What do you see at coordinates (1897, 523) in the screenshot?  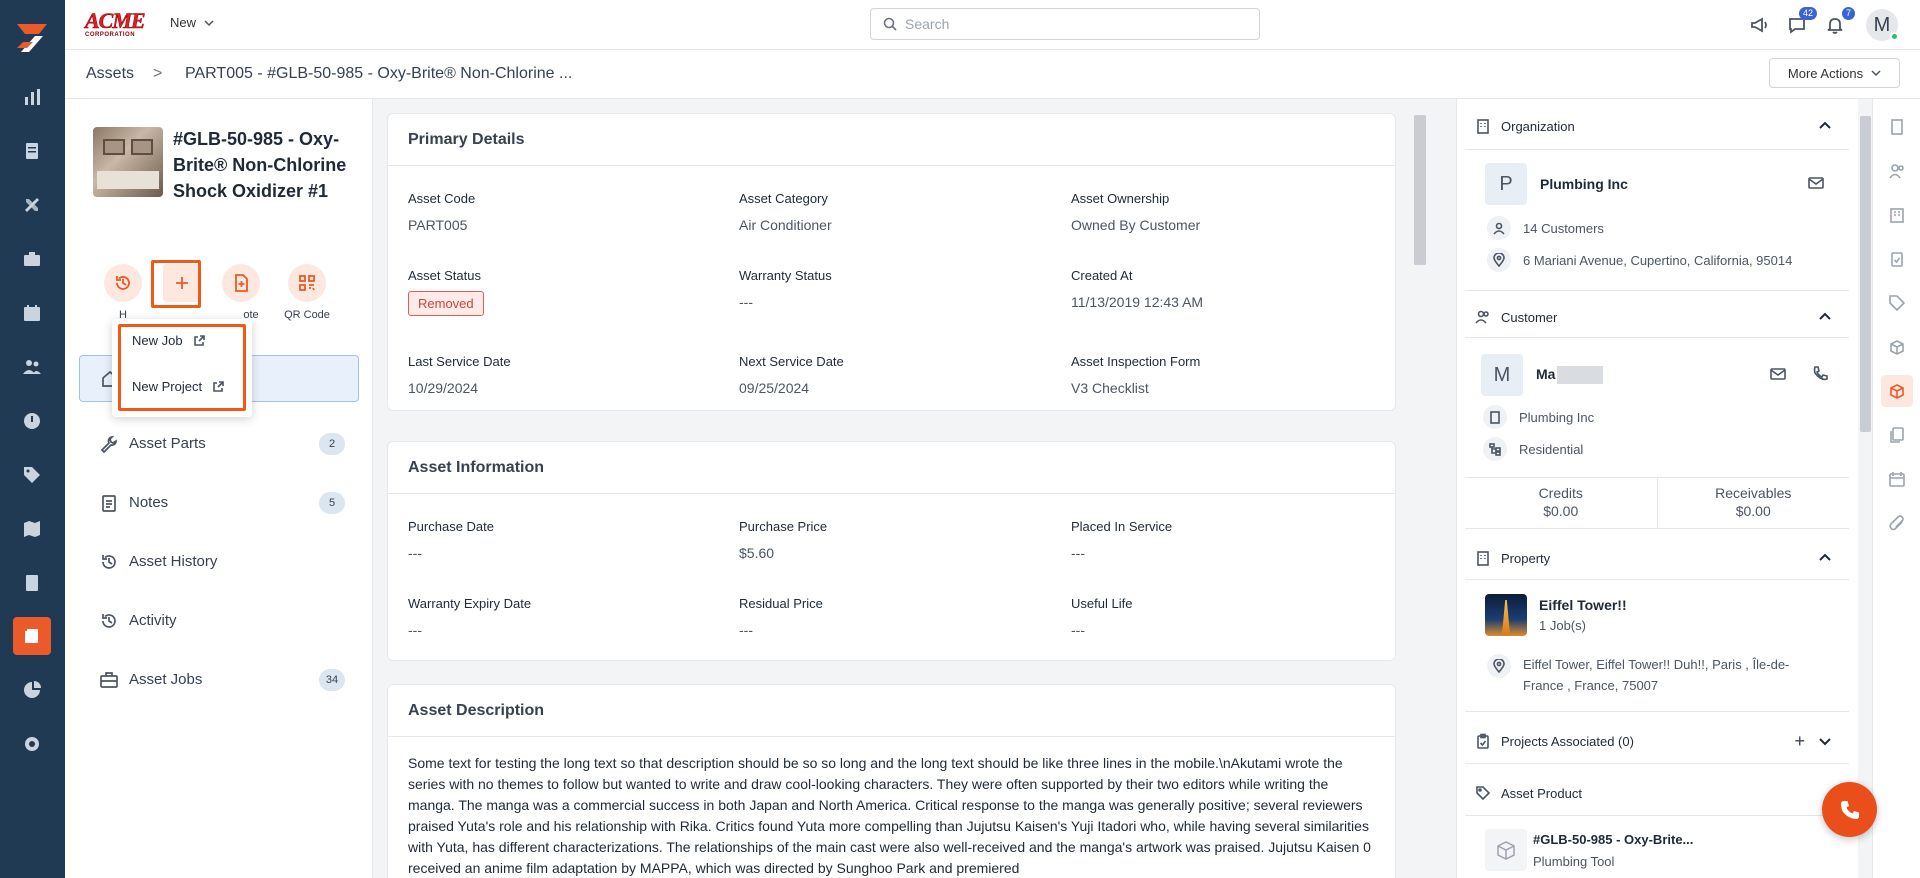 I see `attachment-shortcut-icon` at bounding box center [1897, 523].